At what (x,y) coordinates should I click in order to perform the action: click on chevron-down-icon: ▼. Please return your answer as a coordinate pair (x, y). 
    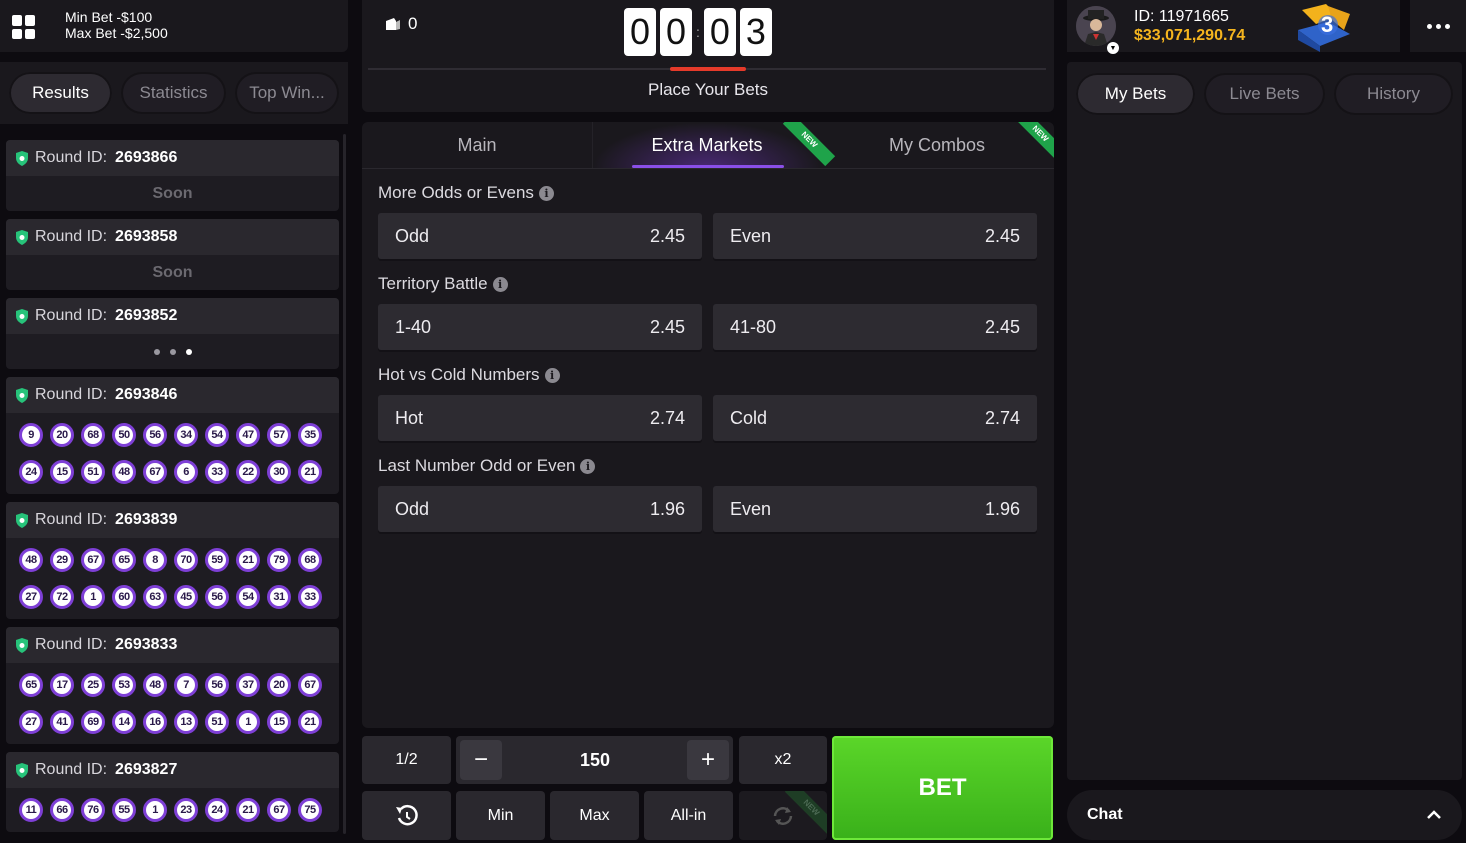
    Looking at the image, I should click on (1113, 48).